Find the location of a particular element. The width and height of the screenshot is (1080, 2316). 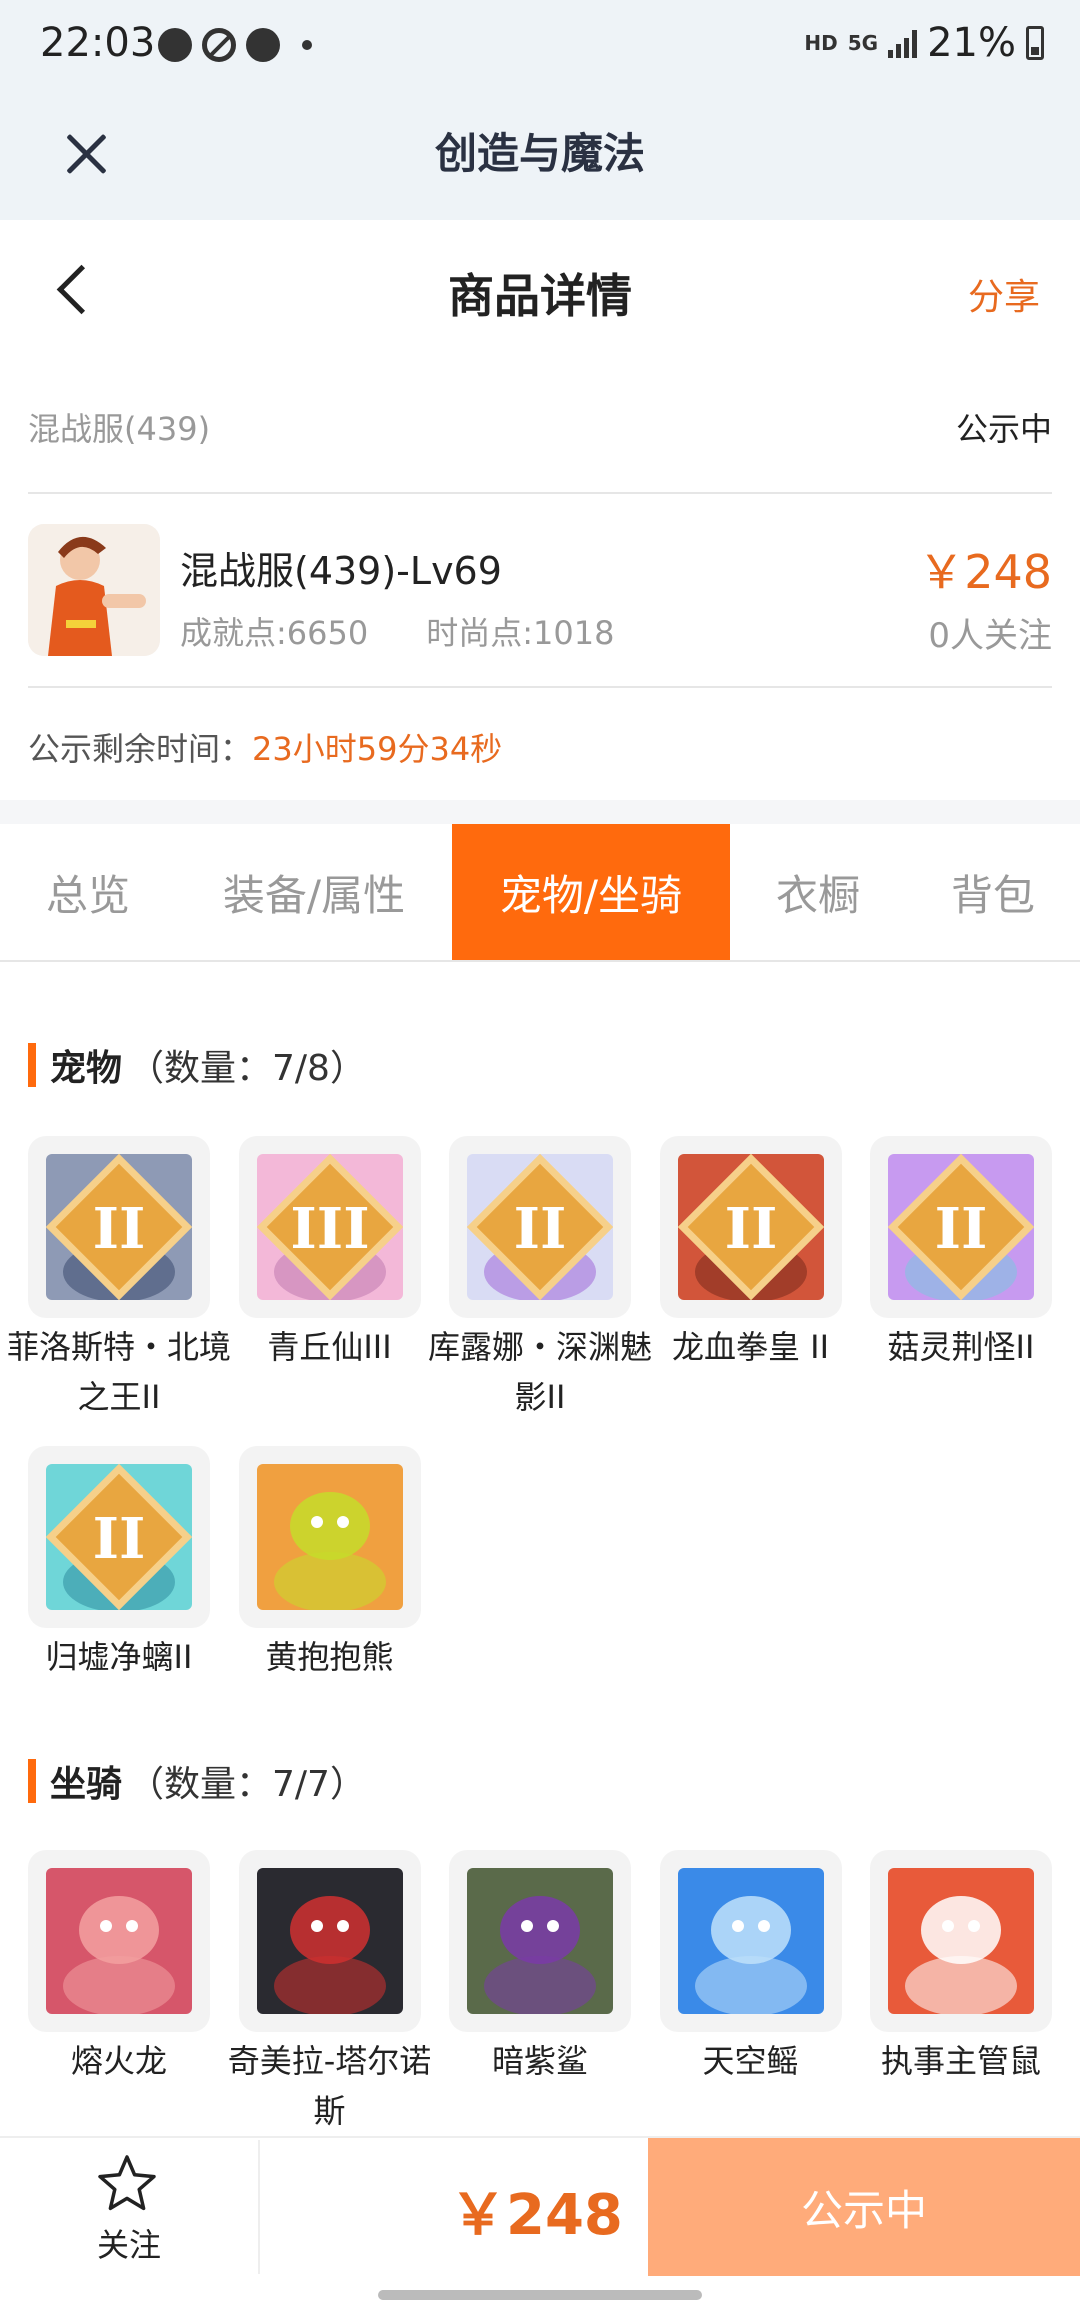

svg-text: III is located at coordinates (329, 1229).